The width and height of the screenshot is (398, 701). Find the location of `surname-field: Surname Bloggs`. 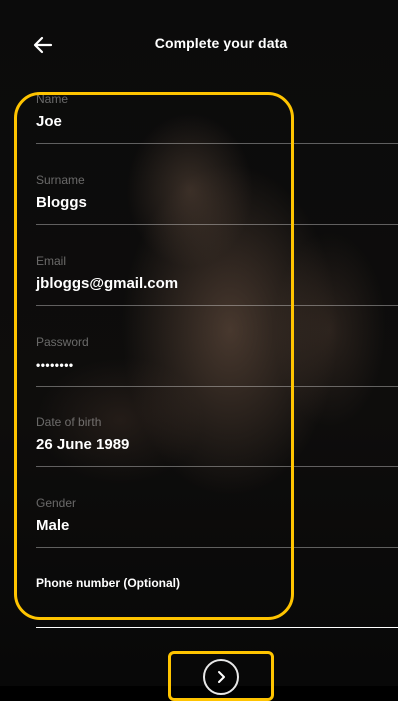

surname-field: Surname Bloggs is located at coordinates (217, 199).